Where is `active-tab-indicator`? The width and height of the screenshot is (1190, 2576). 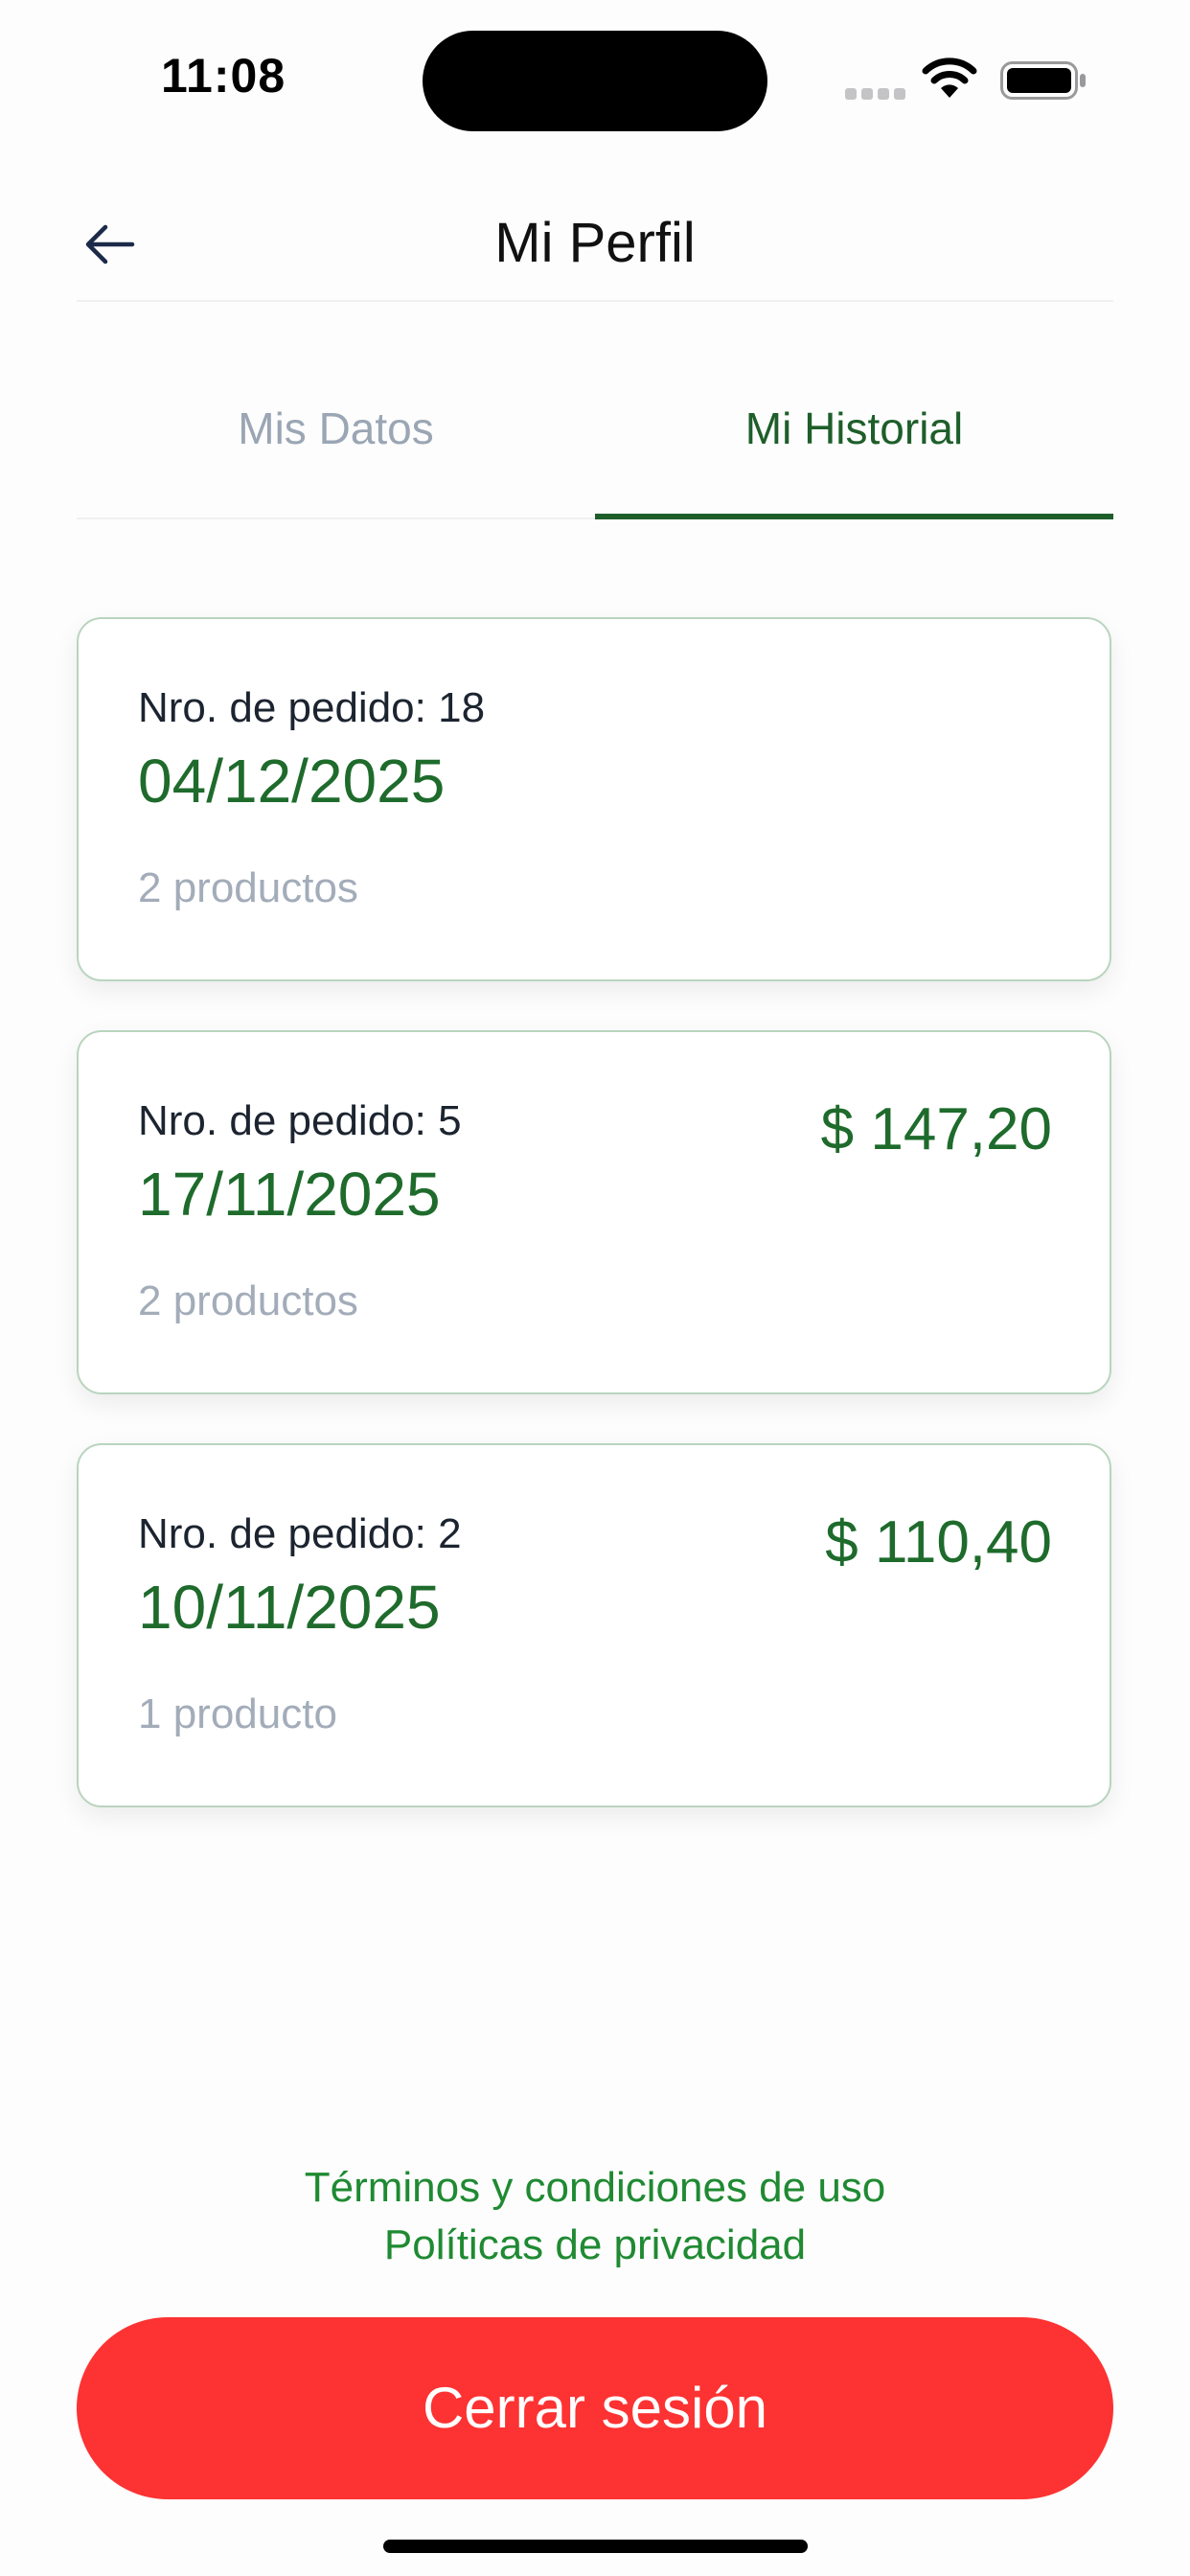 active-tab-indicator is located at coordinates (854, 516).